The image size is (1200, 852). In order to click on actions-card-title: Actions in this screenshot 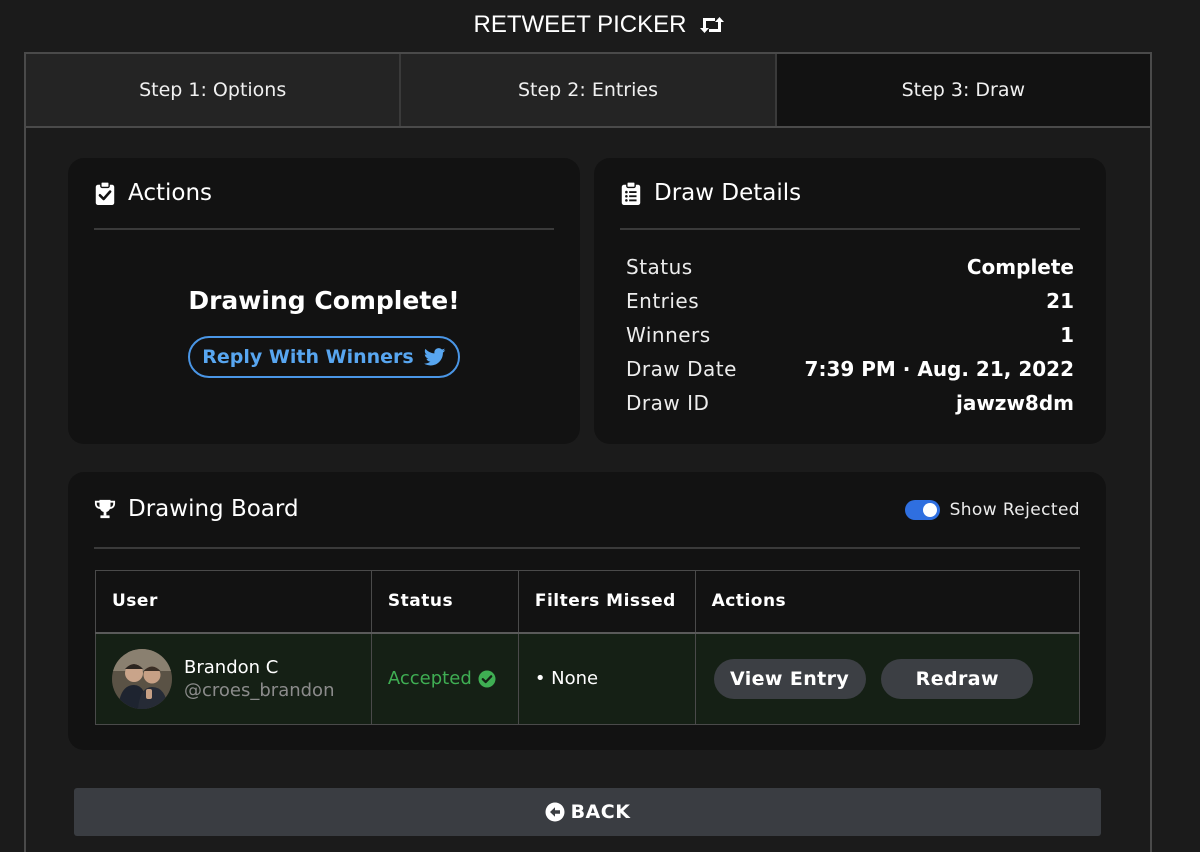, I will do `click(153, 193)`.